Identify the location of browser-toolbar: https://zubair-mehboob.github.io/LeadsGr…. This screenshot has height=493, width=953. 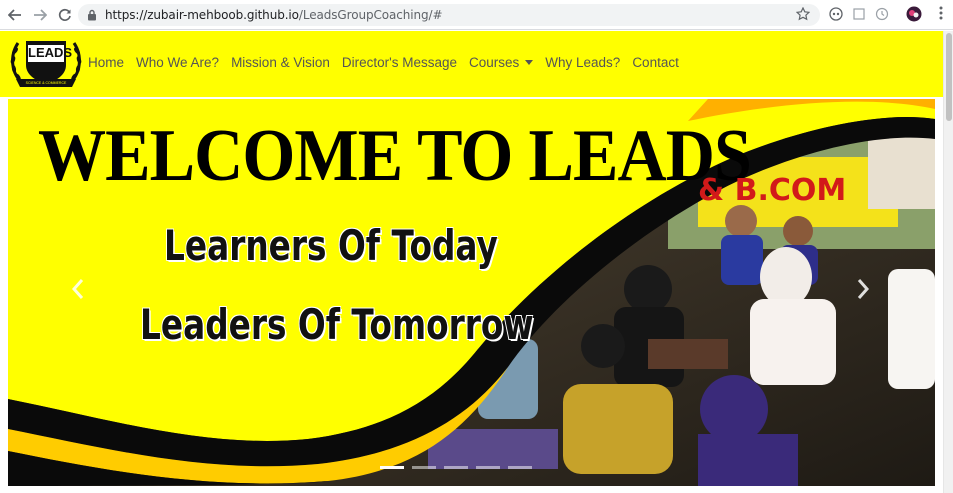
(476, 15).